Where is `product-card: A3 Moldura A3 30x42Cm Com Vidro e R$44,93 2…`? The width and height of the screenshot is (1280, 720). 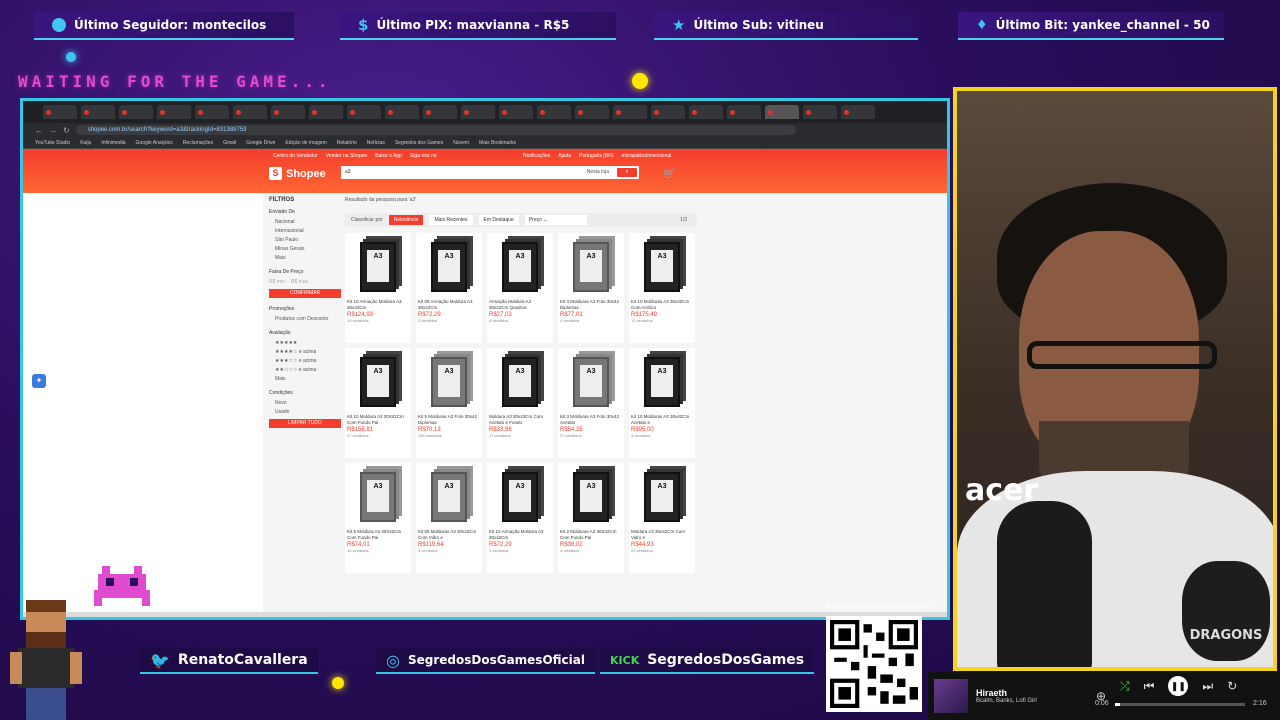
product-card: A3 Moldura A3 30x42Cm Com Vidro e R$44,93 2… is located at coordinates (662, 518).